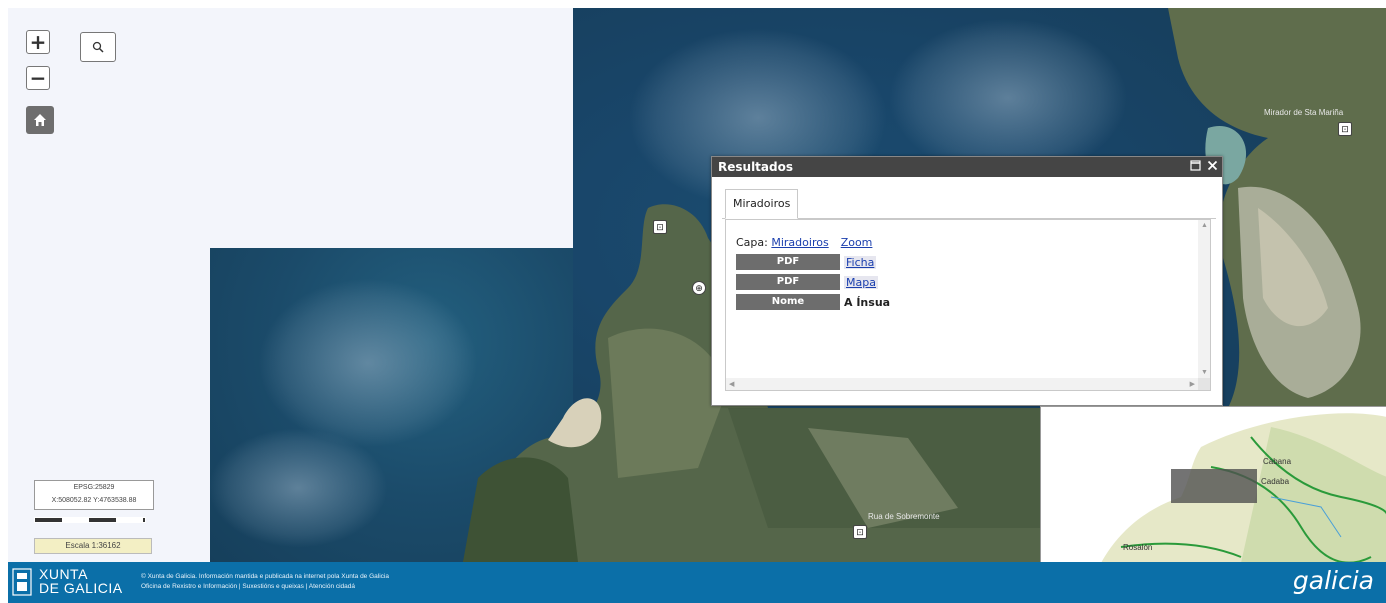 This screenshot has height=603, width=1386. Describe the element at coordinates (1204, 299) in the screenshot. I see `vertical-scrollbar: ▲ ▼` at that location.